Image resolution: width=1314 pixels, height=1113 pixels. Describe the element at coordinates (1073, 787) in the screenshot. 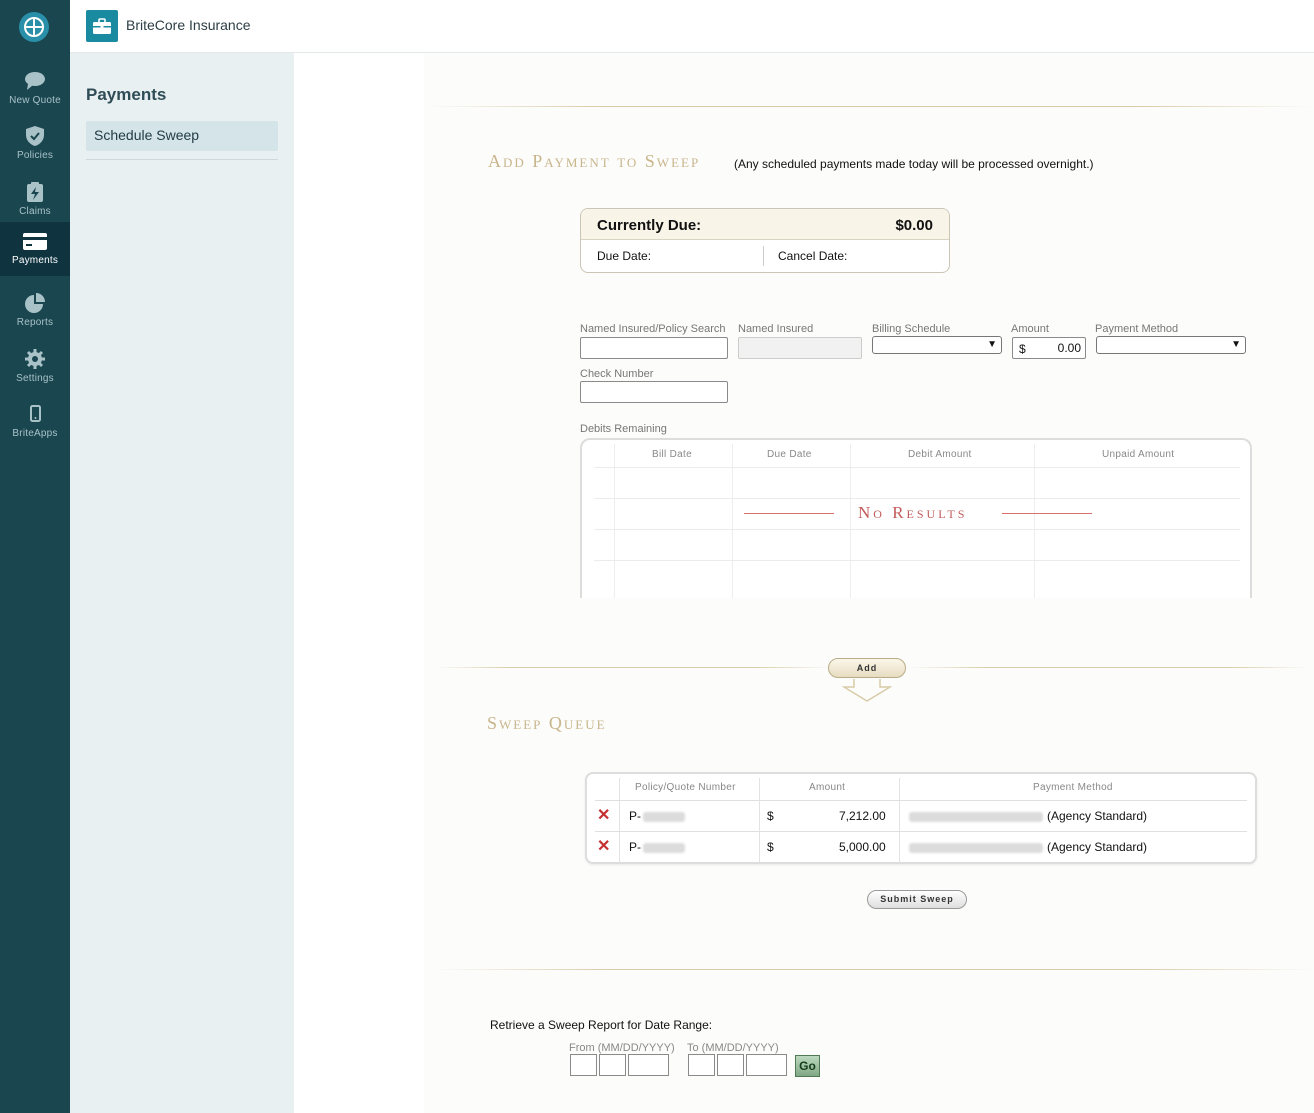

I see `column-header: Payment Method` at that location.